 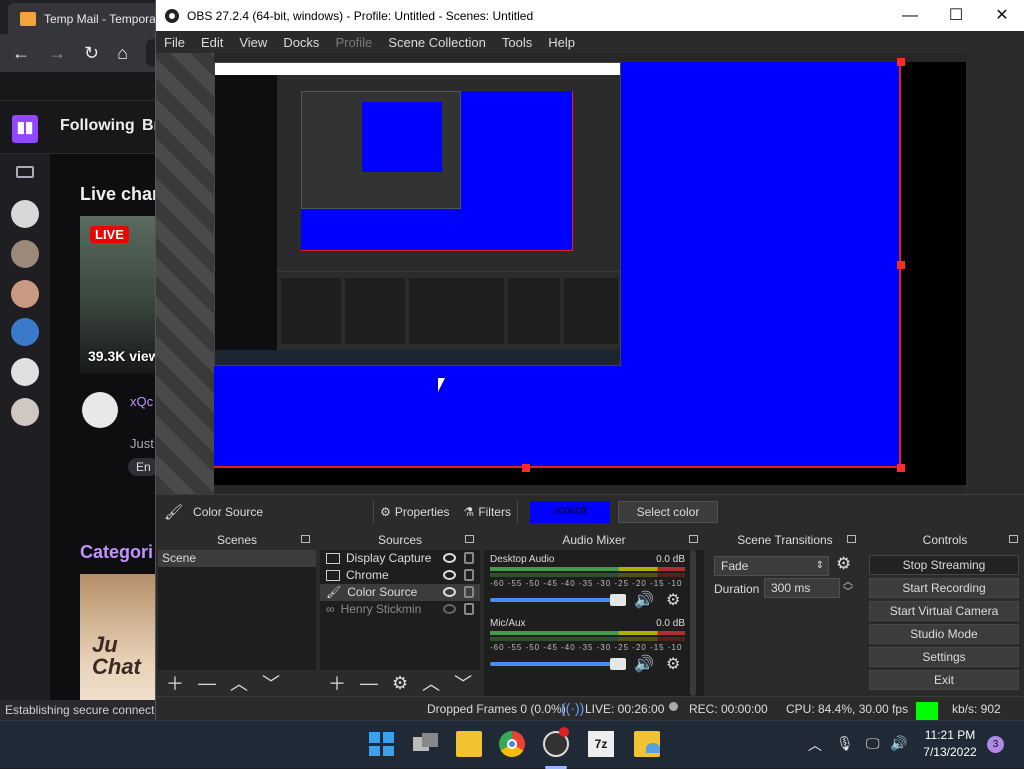 What do you see at coordinates (910, 15) in the screenshot?
I see `minimize-icon: —` at bounding box center [910, 15].